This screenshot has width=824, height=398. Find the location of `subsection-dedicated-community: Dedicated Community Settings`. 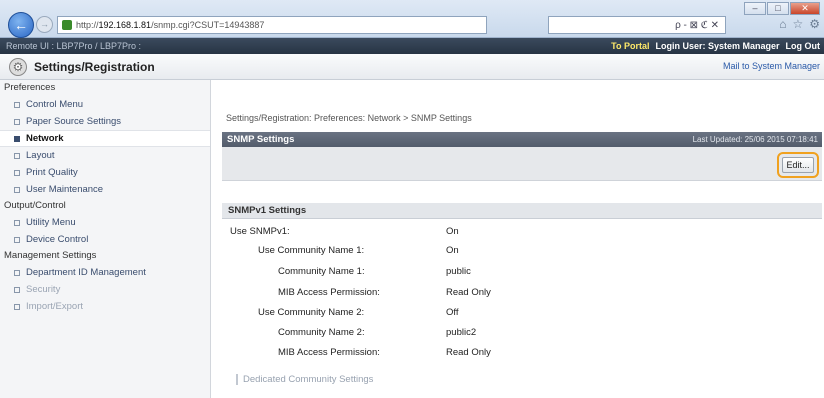

subsection-dedicated-community: Dedicated Community Settings is located at coordinates (304, 379).